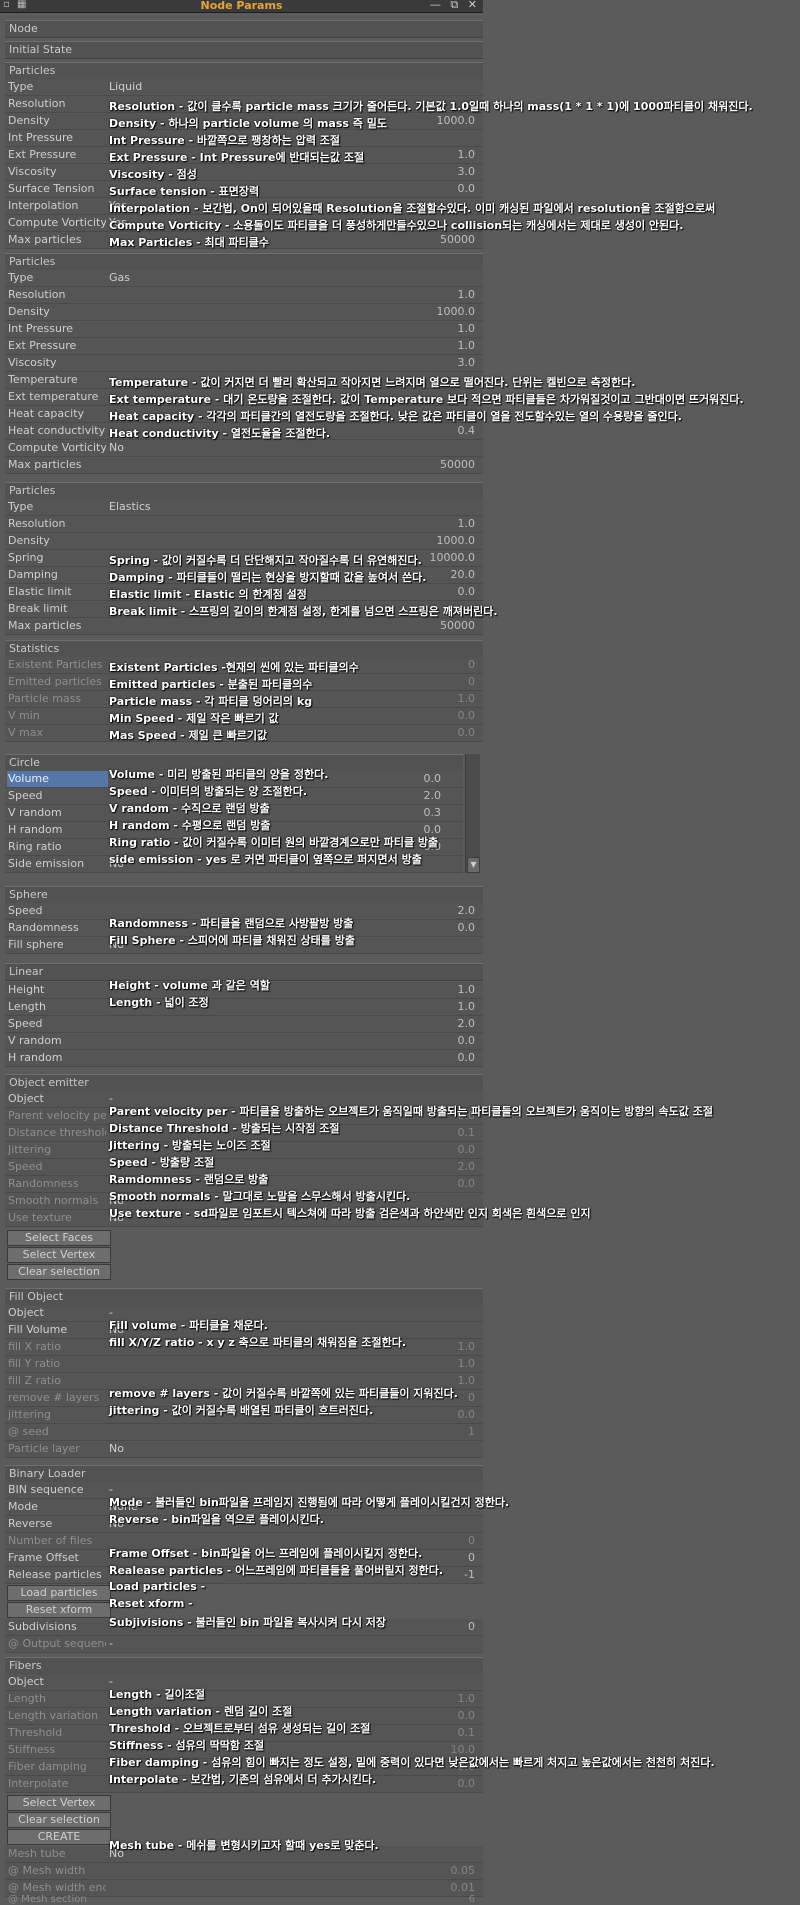  I want to click on section-initial-state: Initial State, so click(244, 50).